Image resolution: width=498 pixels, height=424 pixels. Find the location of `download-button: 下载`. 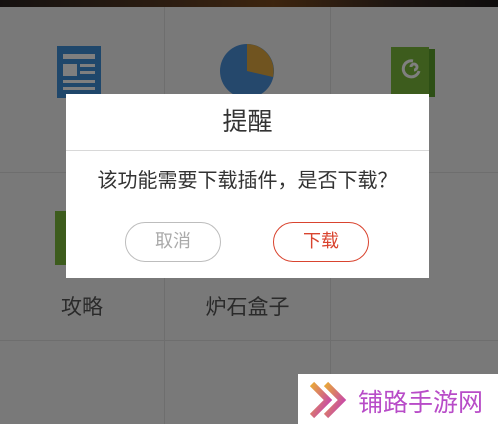

download-button: 下载 is located at coordinates (321, 242).